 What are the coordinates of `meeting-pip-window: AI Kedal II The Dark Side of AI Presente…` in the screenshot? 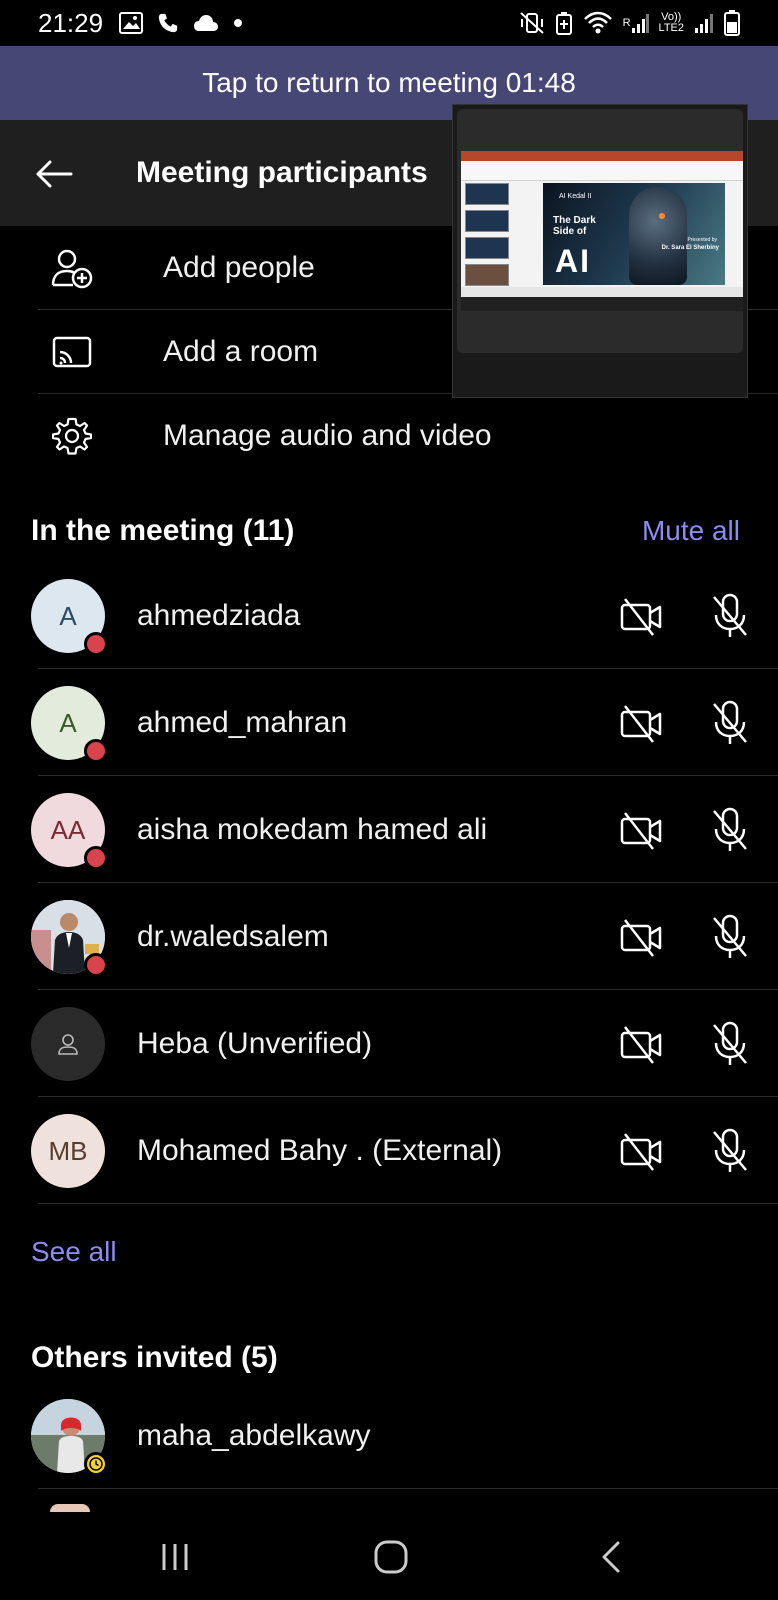 It's located at (600, 251).